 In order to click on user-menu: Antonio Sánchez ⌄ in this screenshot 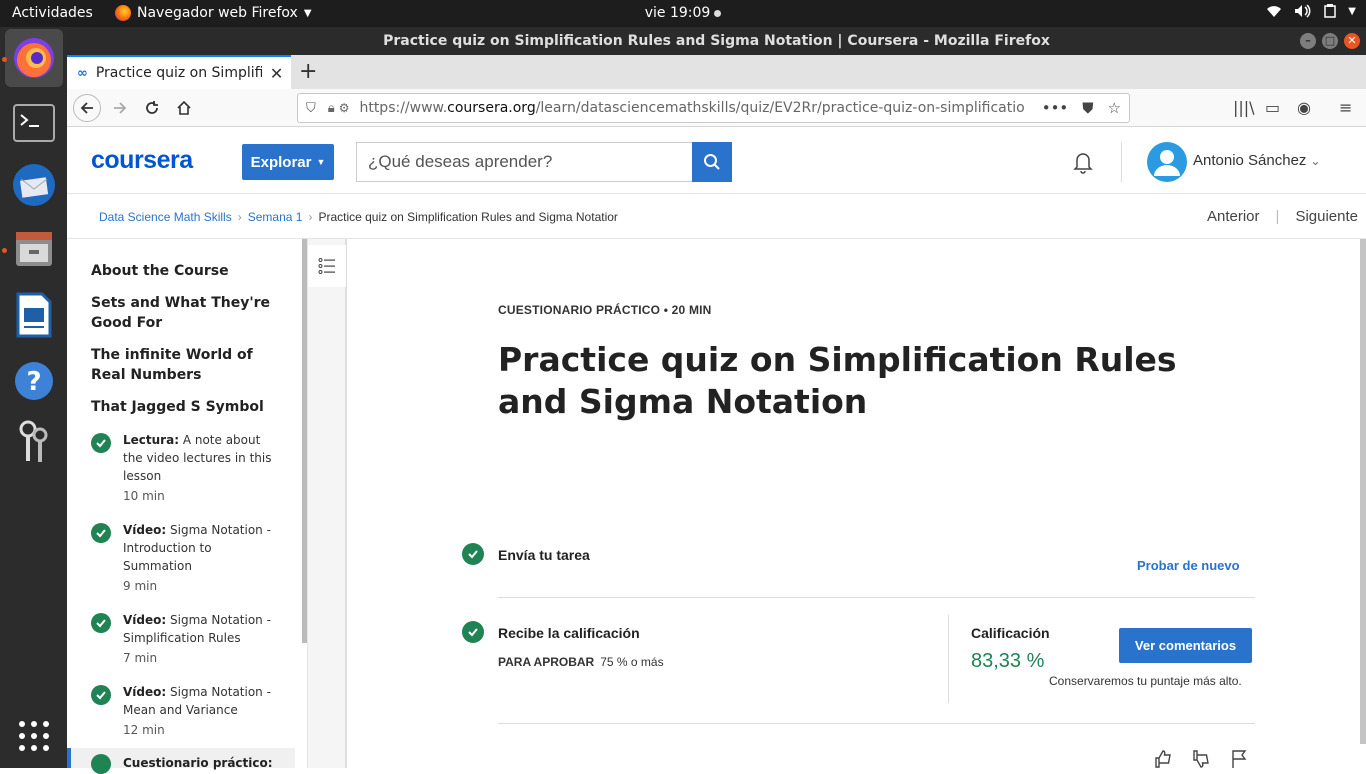, I will do `click(1256, 160)`.